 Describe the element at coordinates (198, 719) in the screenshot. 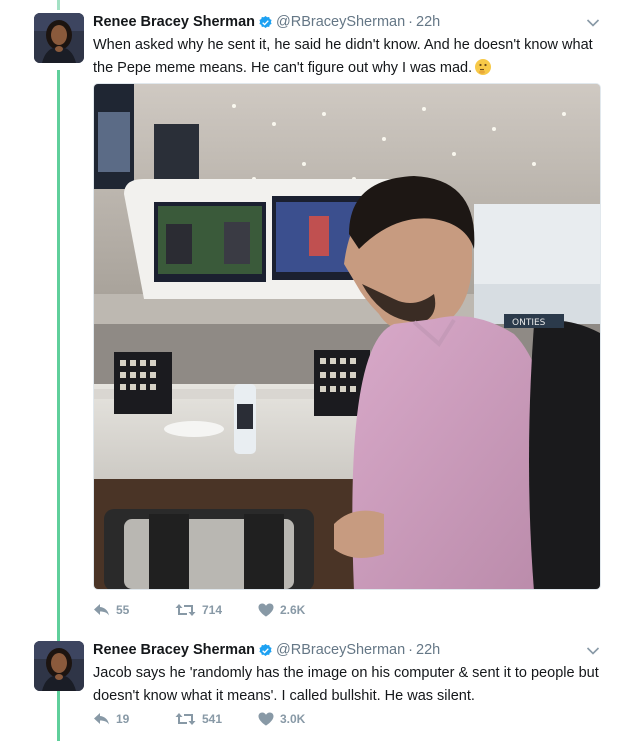

I see `retweet-button: 541` at that location.